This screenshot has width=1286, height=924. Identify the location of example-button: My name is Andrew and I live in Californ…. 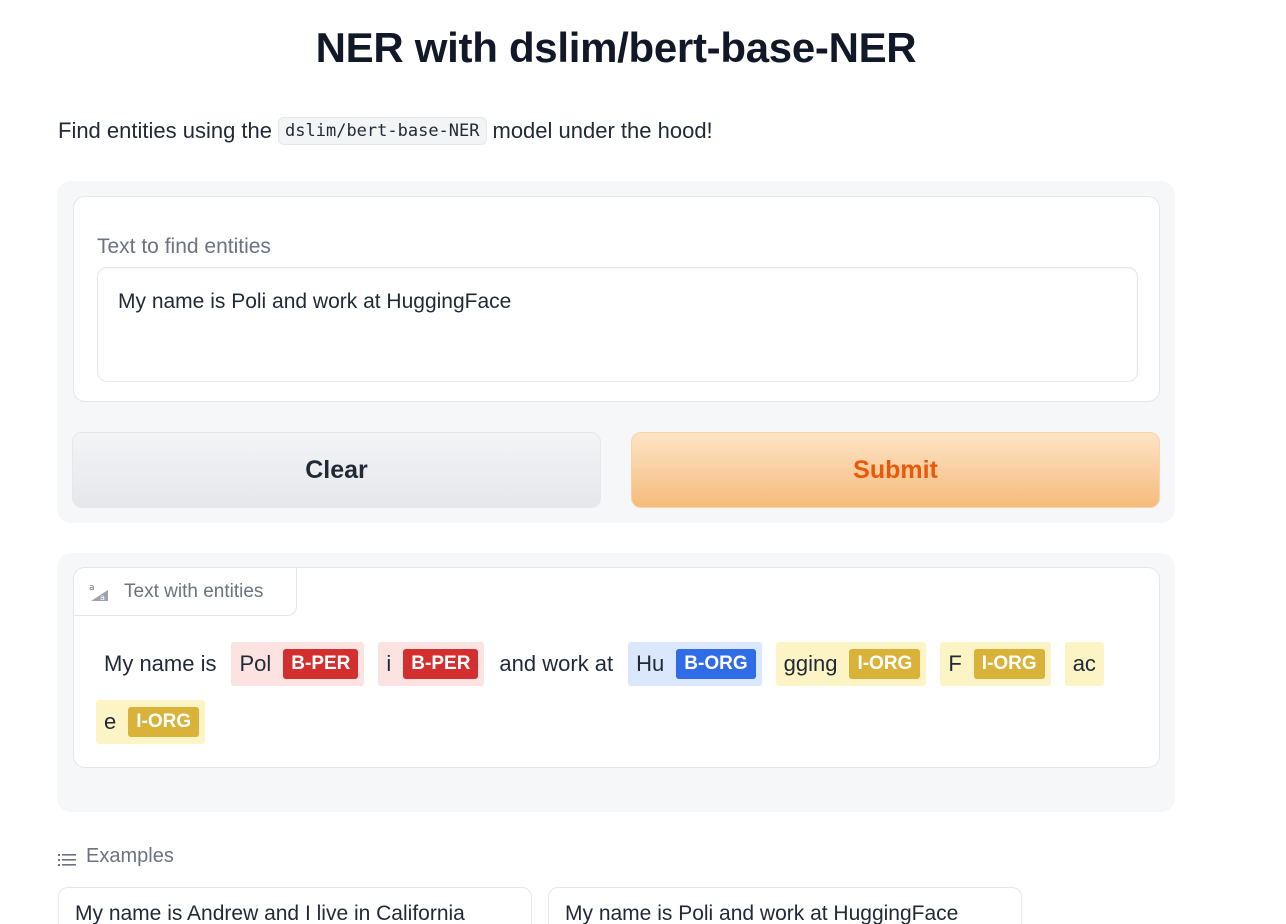
(295, 905).